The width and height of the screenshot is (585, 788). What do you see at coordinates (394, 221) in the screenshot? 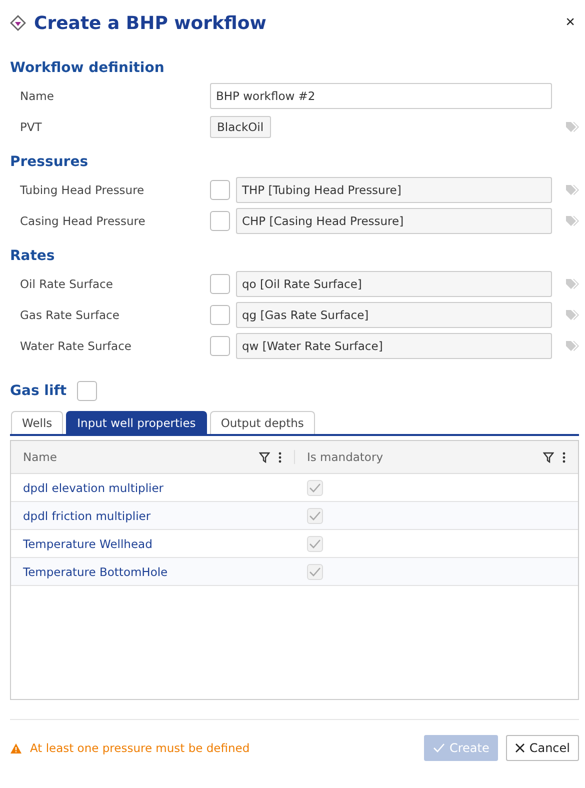
I see `readonly-field: CHP [Casing Head Pressure]` at bounding box center [394, 221].